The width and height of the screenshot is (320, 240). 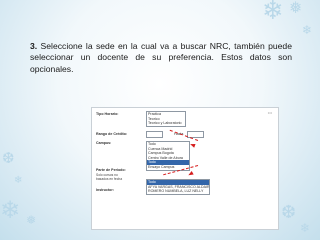 I want to click on parte-periodo-label: Parte de Periodo:, so click(x=111, y=170).